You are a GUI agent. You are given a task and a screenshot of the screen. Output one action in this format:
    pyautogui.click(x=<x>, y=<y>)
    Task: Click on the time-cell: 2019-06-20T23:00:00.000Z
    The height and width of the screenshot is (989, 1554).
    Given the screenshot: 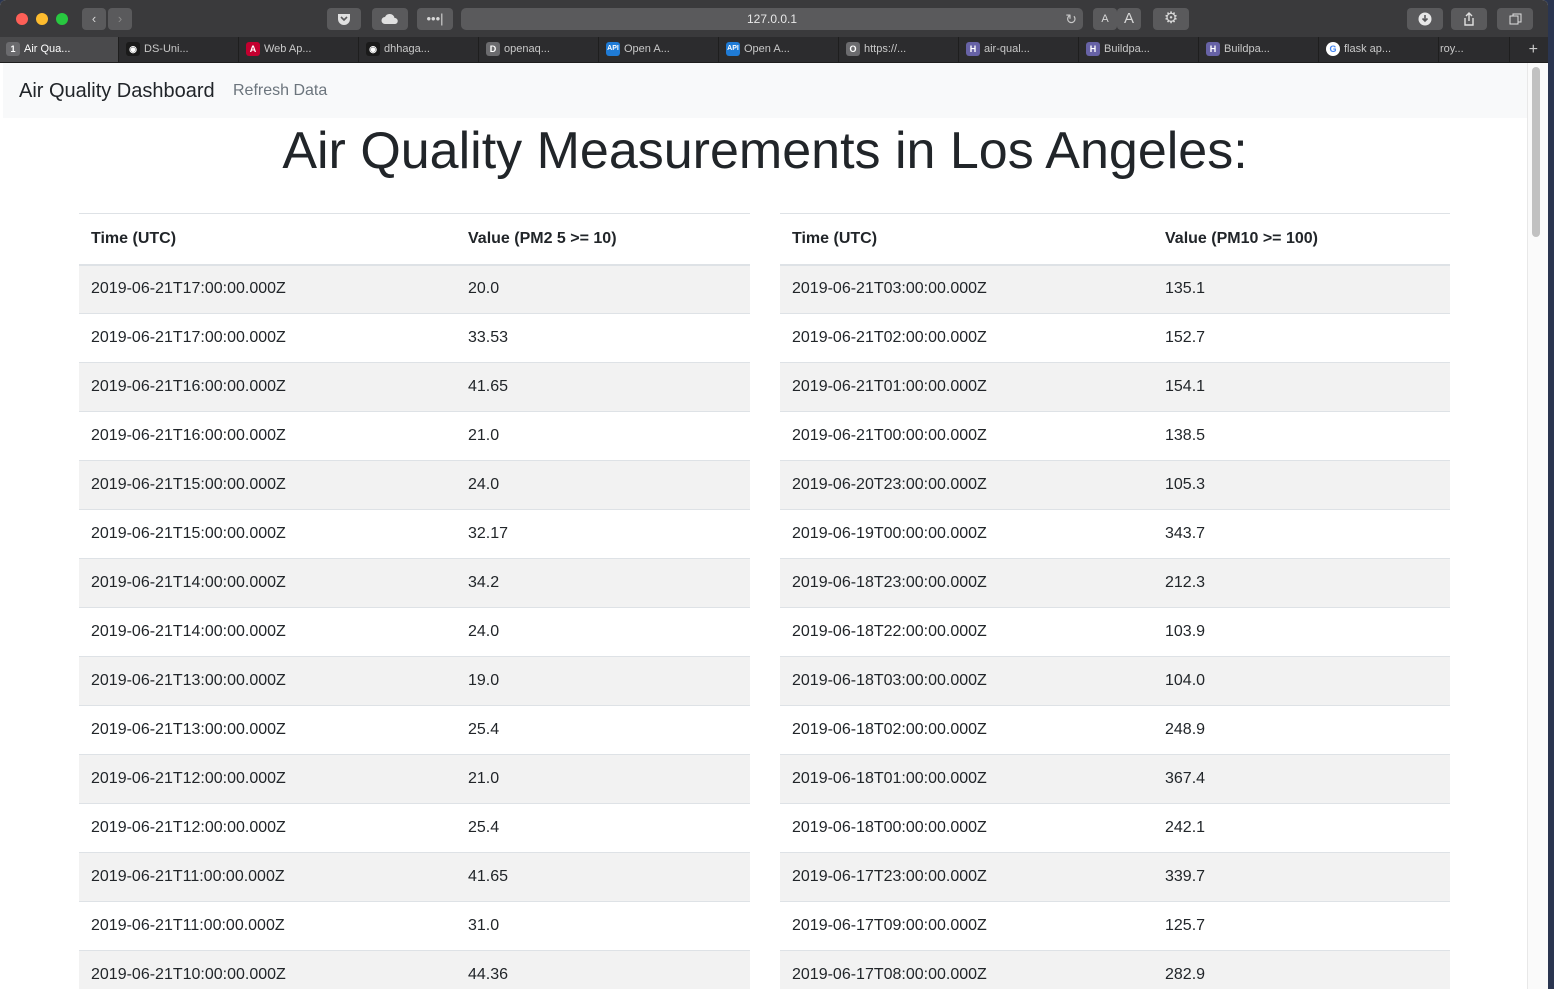 What is the action you would take?
    pyautogui.click(x=966, y=485)
    